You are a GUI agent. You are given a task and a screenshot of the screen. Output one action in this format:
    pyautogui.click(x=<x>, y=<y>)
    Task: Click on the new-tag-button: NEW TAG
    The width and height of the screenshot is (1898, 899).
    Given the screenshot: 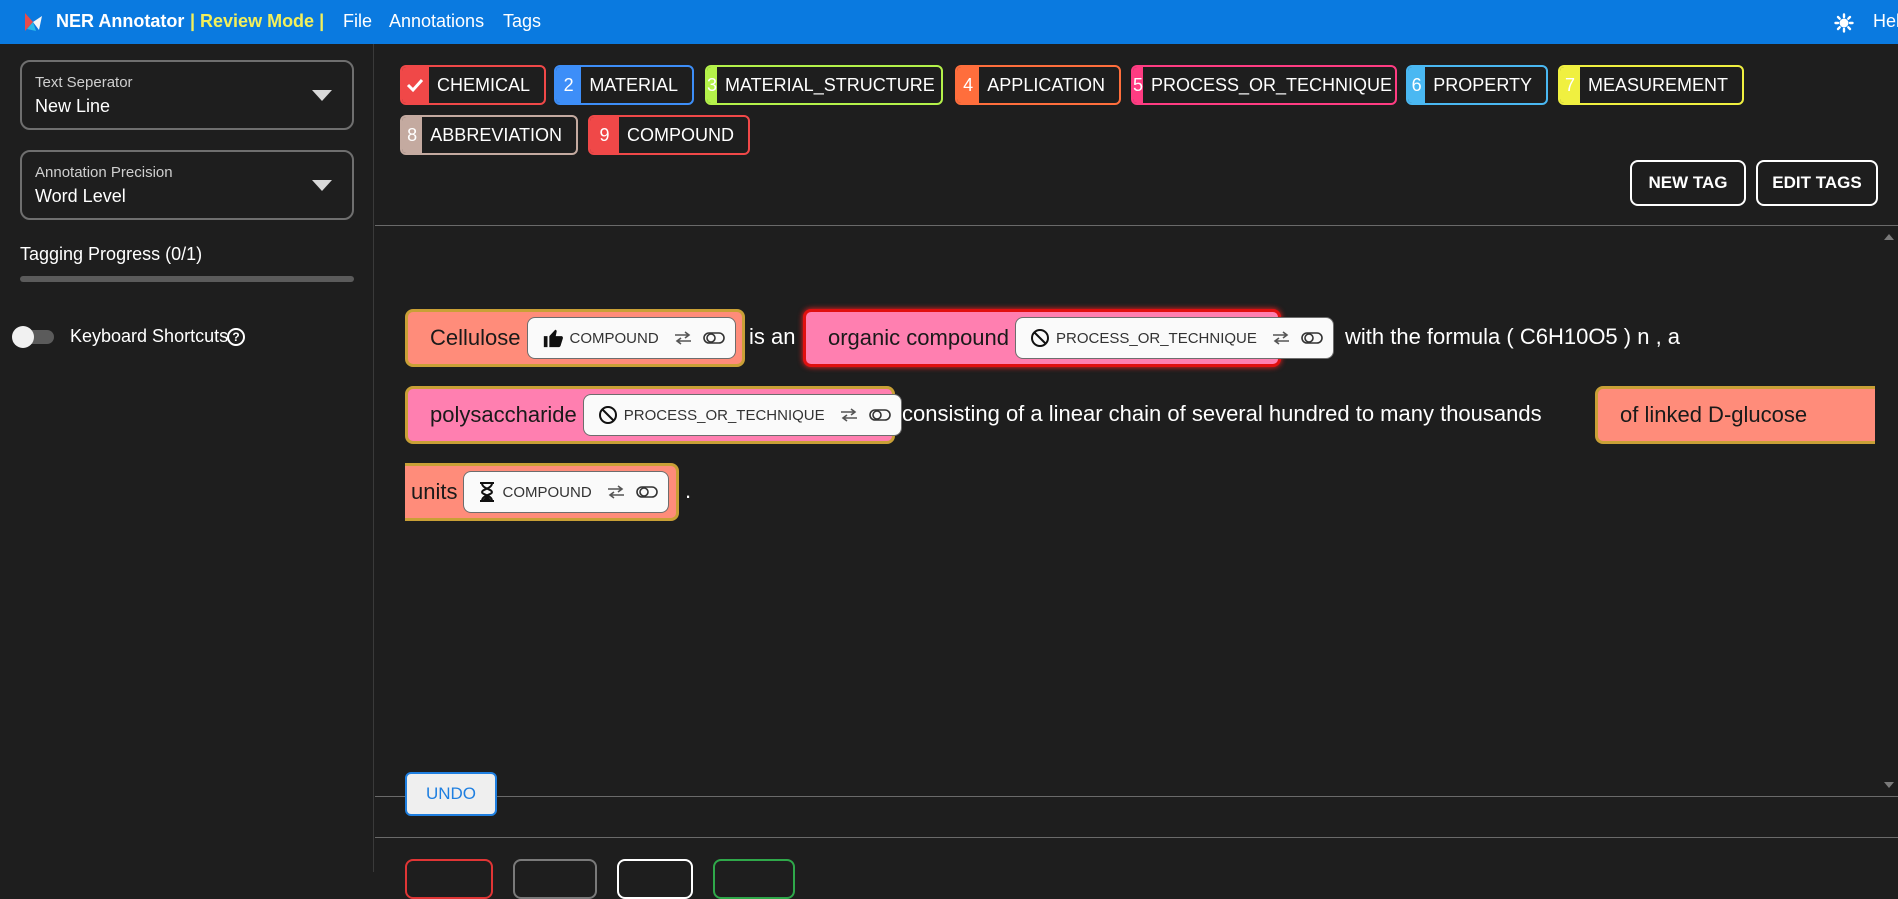 What is the action you would take?
    pyautogui.click(x=1688, y=183)
    